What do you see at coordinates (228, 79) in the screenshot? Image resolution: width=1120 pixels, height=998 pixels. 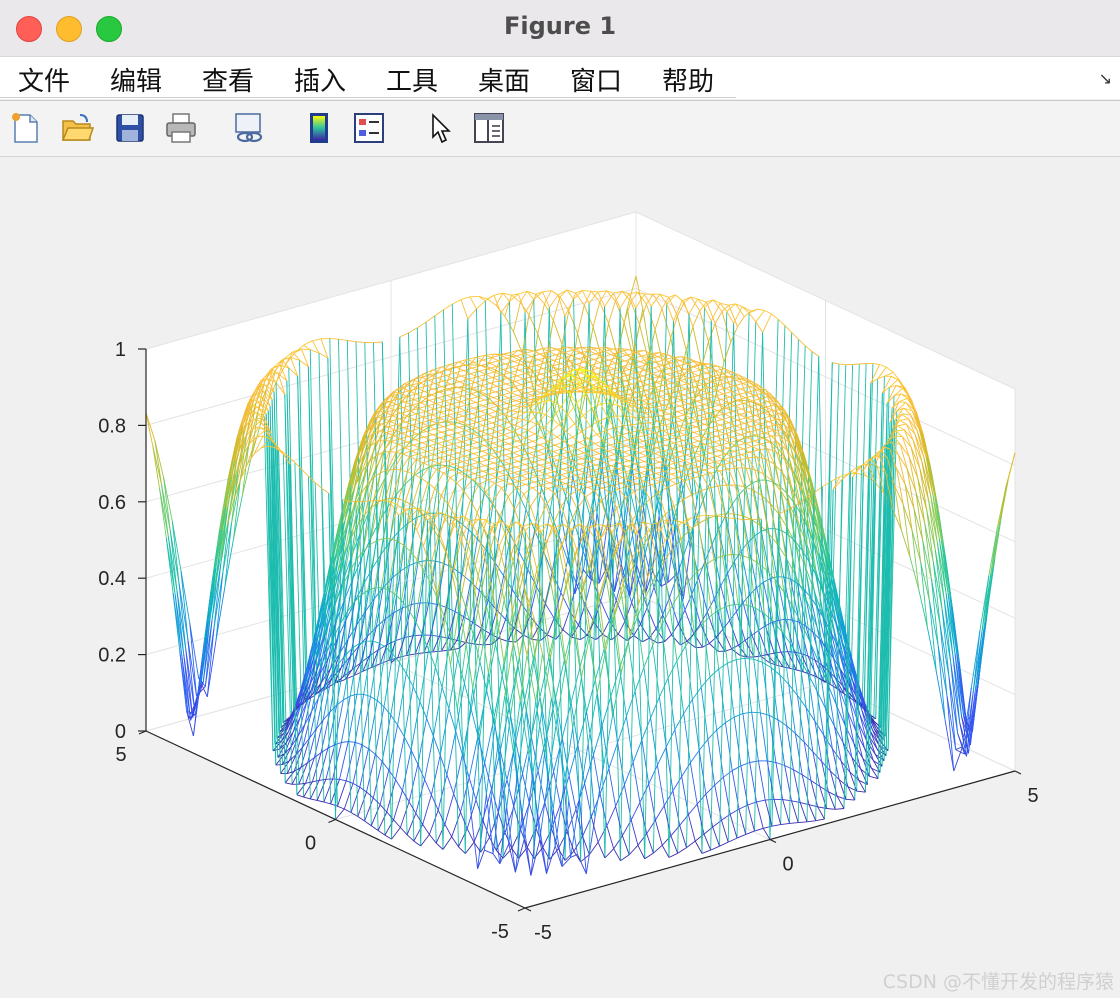 I see `menu-view: 查看` at bounding box center [228, 79].